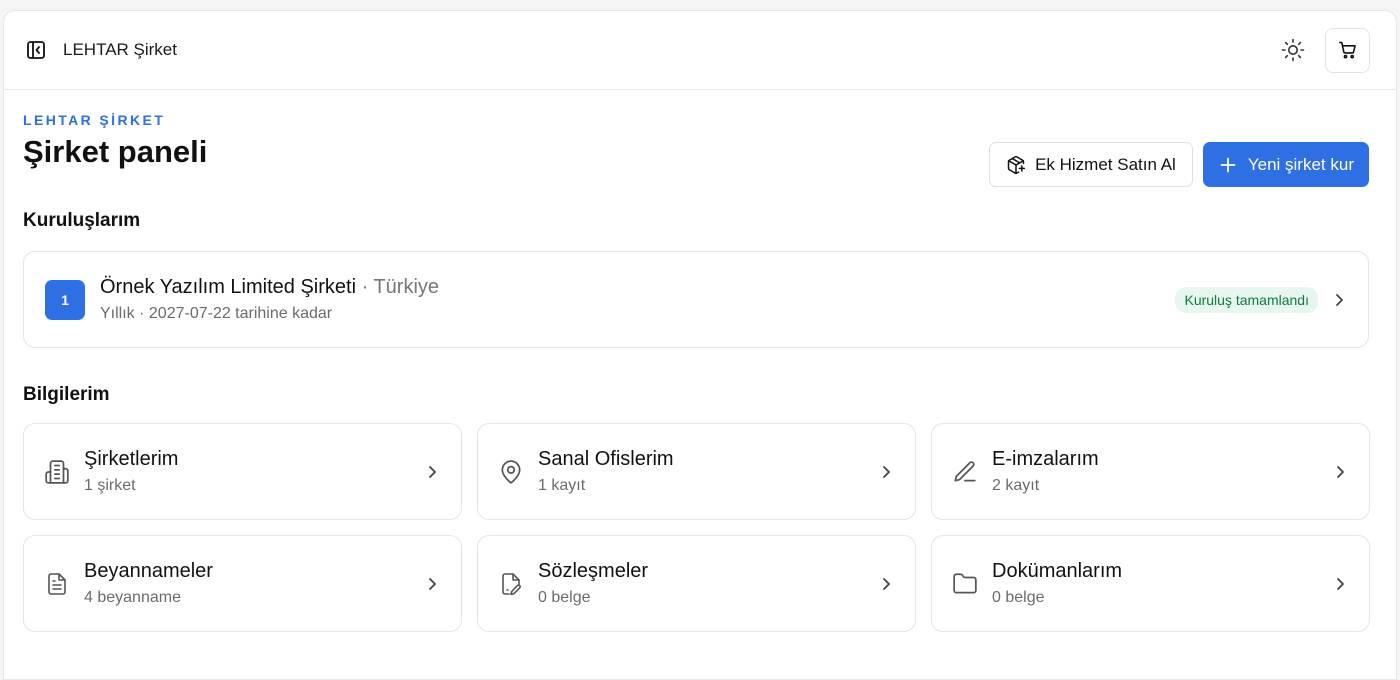 The width and height of the screenshot is (1400, 680). I want to click on cart-icon, so click(1347, 50).